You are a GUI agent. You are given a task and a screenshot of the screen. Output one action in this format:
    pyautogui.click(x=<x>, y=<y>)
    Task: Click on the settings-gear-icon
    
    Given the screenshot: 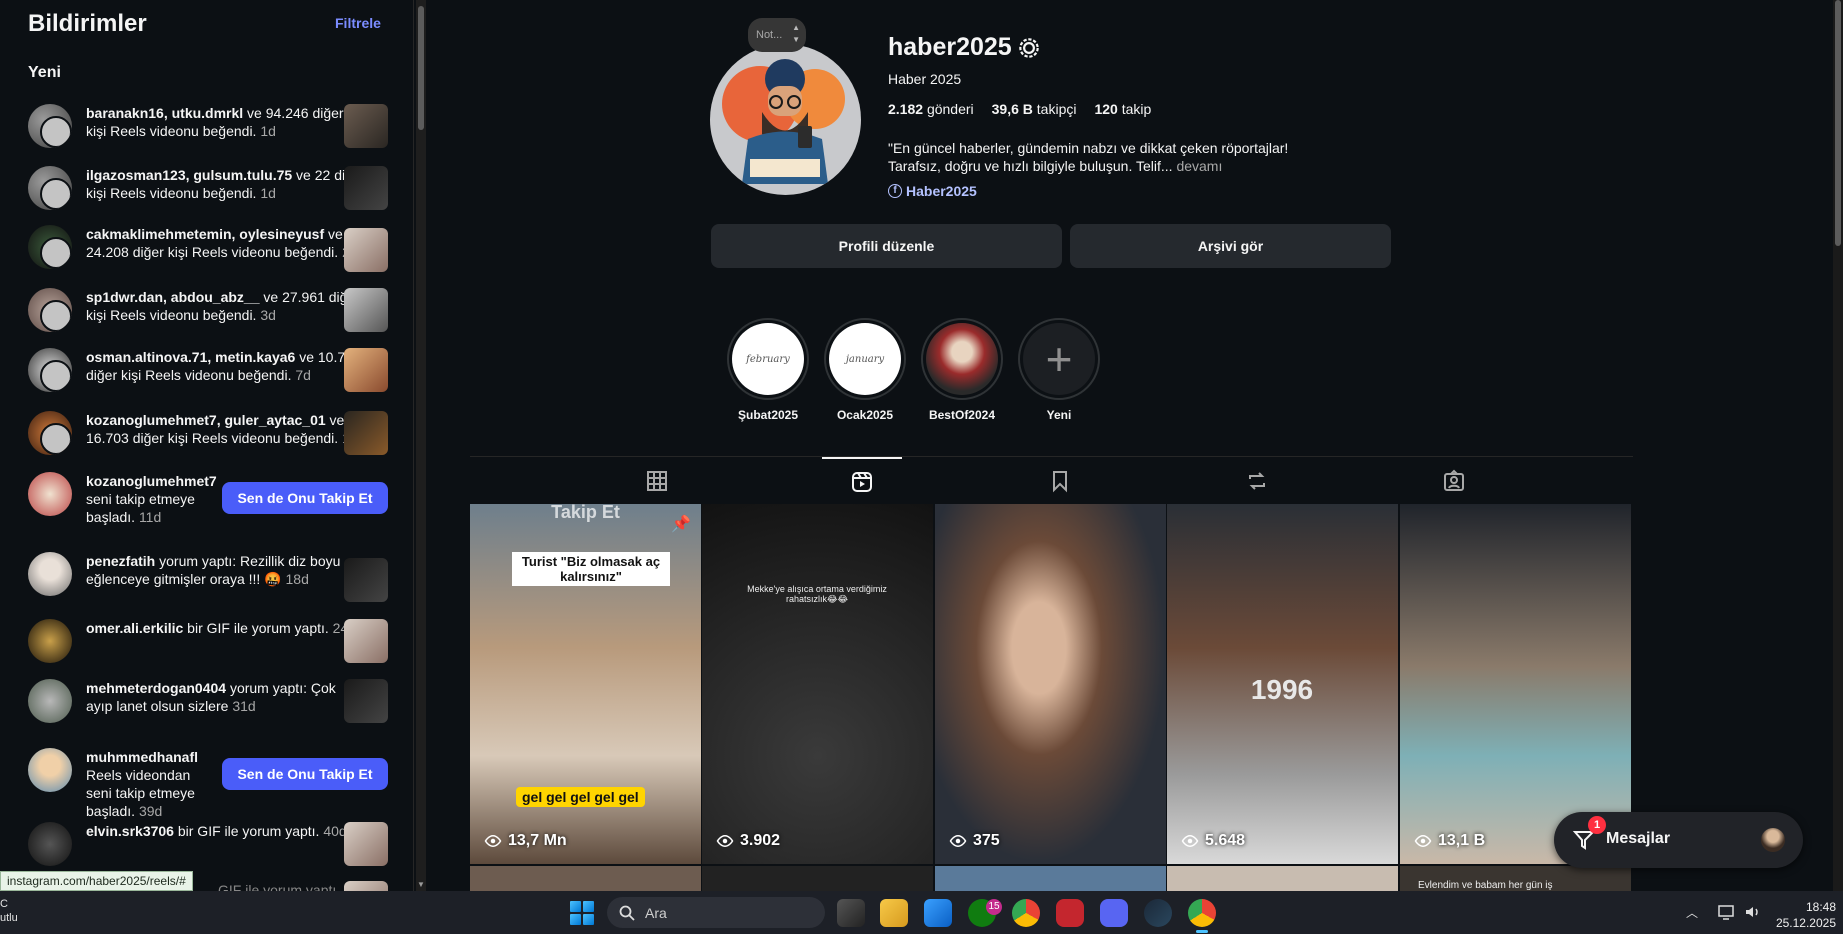 What is the action you would take?
    pyautogui.click(x=1029, y=48)
    